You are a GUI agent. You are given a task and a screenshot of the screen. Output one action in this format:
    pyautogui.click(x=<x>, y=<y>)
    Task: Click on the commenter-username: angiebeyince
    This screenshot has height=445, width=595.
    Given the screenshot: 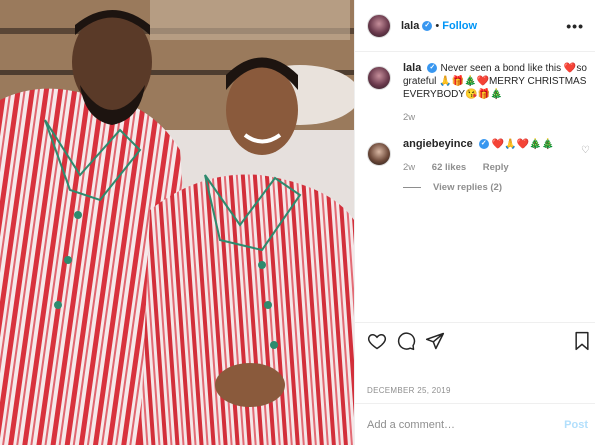 What is the action you would take?
    pyautogui.click(x=438, y=144)
    